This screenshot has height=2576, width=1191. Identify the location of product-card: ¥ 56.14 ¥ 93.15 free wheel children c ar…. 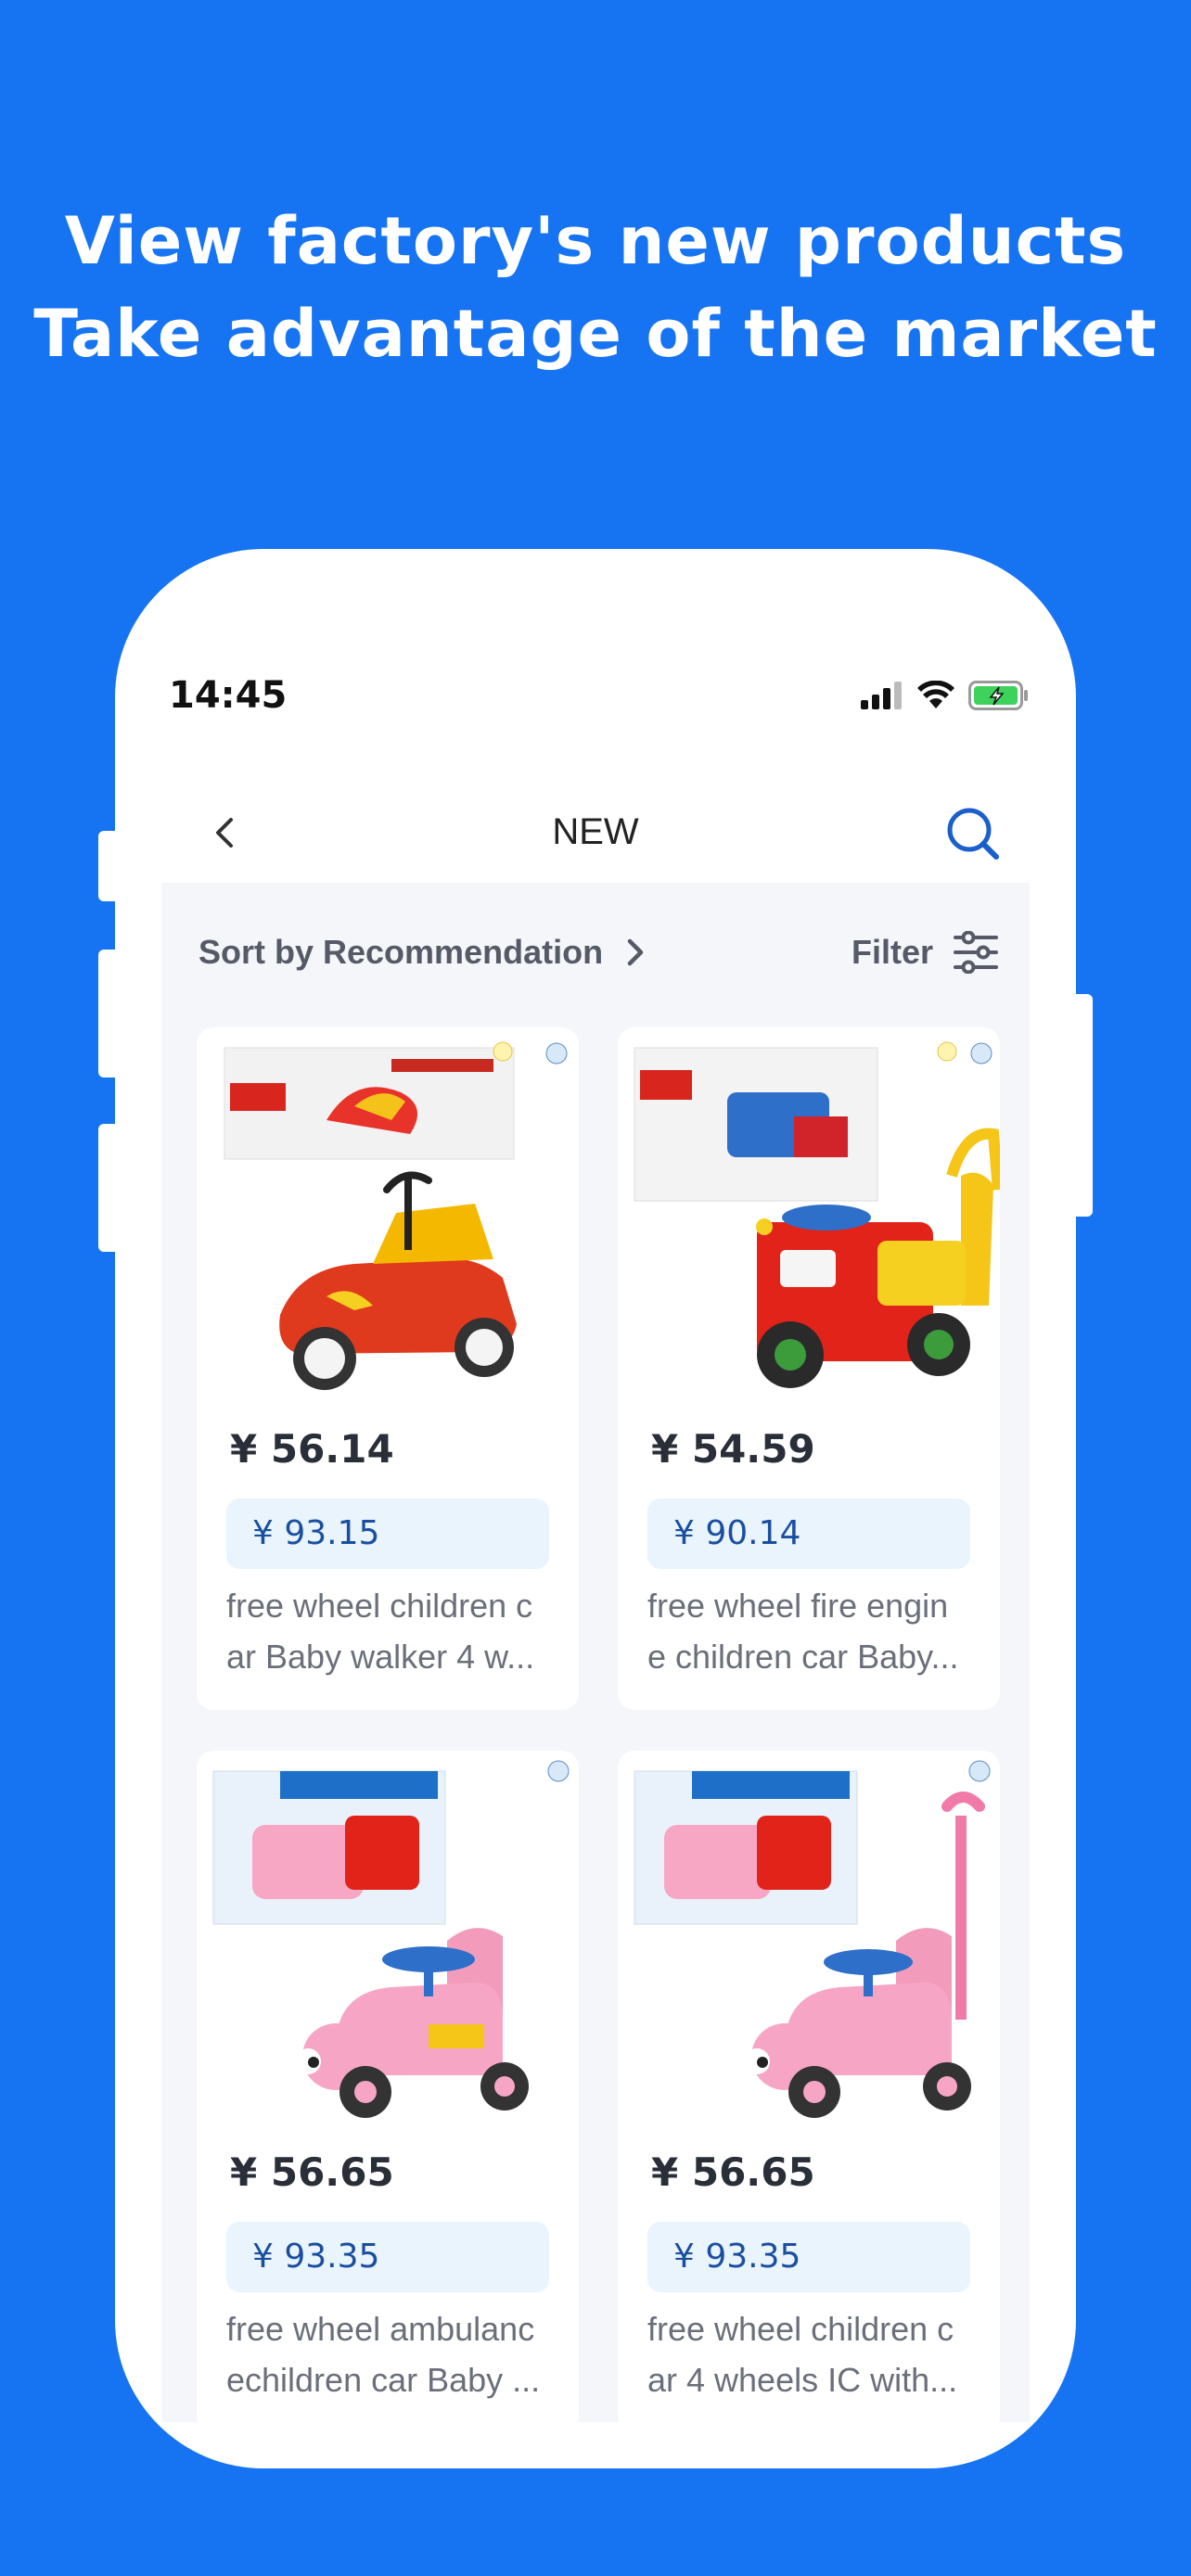
(388, 1368).